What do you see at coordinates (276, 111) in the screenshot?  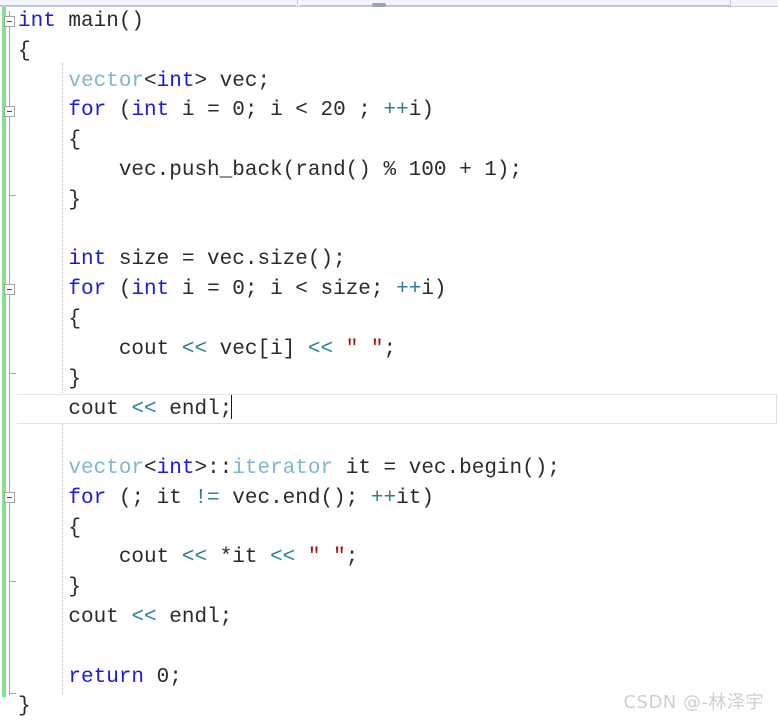 I see `code-token-pl: i = 0; i < 20 ;` at bounding box center [276, 111].